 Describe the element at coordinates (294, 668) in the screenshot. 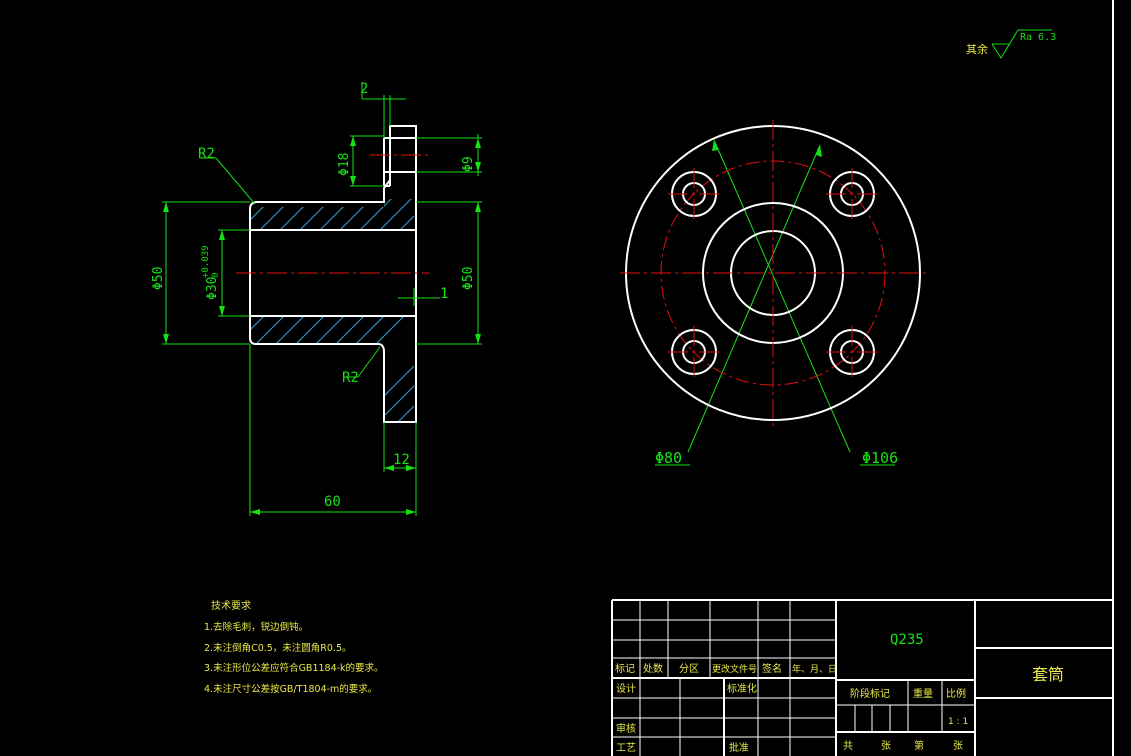

I see `tech-req-item: 3.未注形位公差应符合GB1184-k的要求。` at that location.